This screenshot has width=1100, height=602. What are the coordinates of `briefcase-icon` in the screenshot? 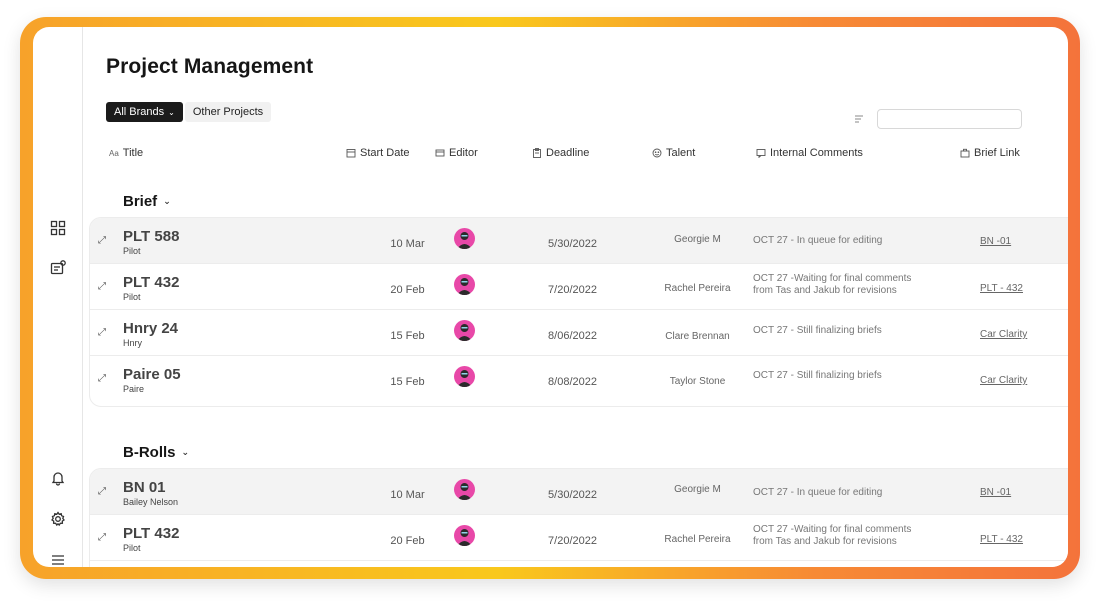 It's located at (965, 153).